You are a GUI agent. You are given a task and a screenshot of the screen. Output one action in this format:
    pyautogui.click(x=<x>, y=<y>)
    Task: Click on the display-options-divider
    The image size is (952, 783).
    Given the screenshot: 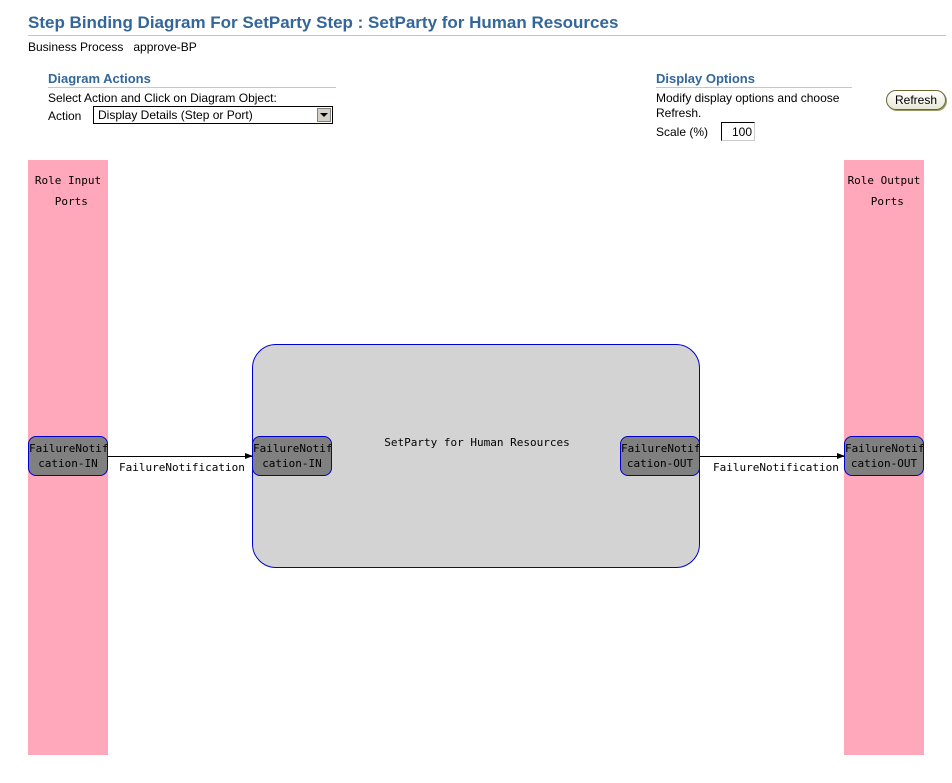 What is the action you would take?
    pyautogui.click(x=754, y=87)
    